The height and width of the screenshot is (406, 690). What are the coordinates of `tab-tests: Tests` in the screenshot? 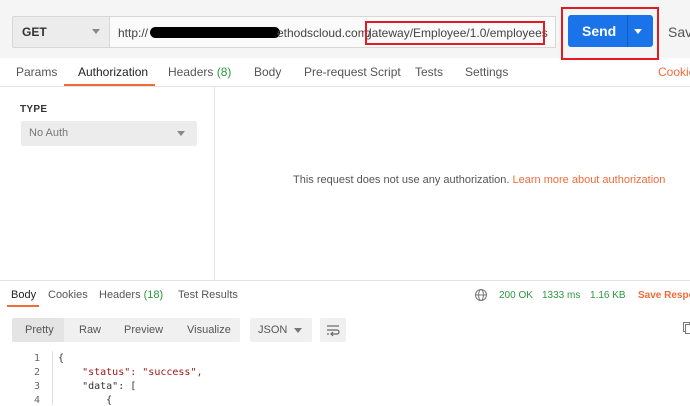 It's located at (429, 72).